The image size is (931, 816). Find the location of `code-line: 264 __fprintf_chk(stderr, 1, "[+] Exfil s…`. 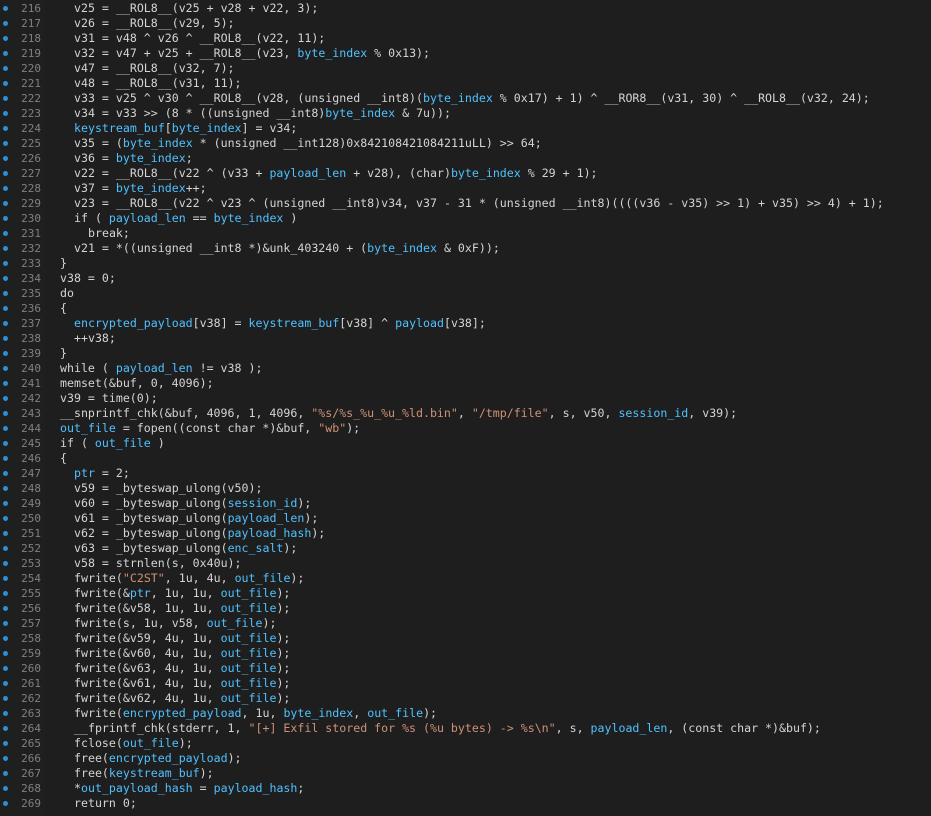

code-line: 264 __fprintf_chk(stderr, 1, "[+] Exfil s… is located at coordinates (465, 728).